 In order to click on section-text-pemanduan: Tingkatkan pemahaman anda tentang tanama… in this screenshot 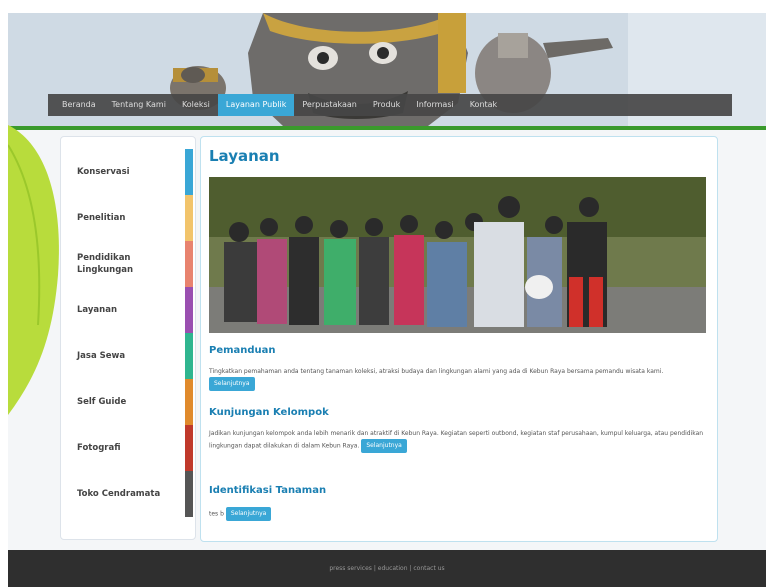, I will do `click(459, 379)`.